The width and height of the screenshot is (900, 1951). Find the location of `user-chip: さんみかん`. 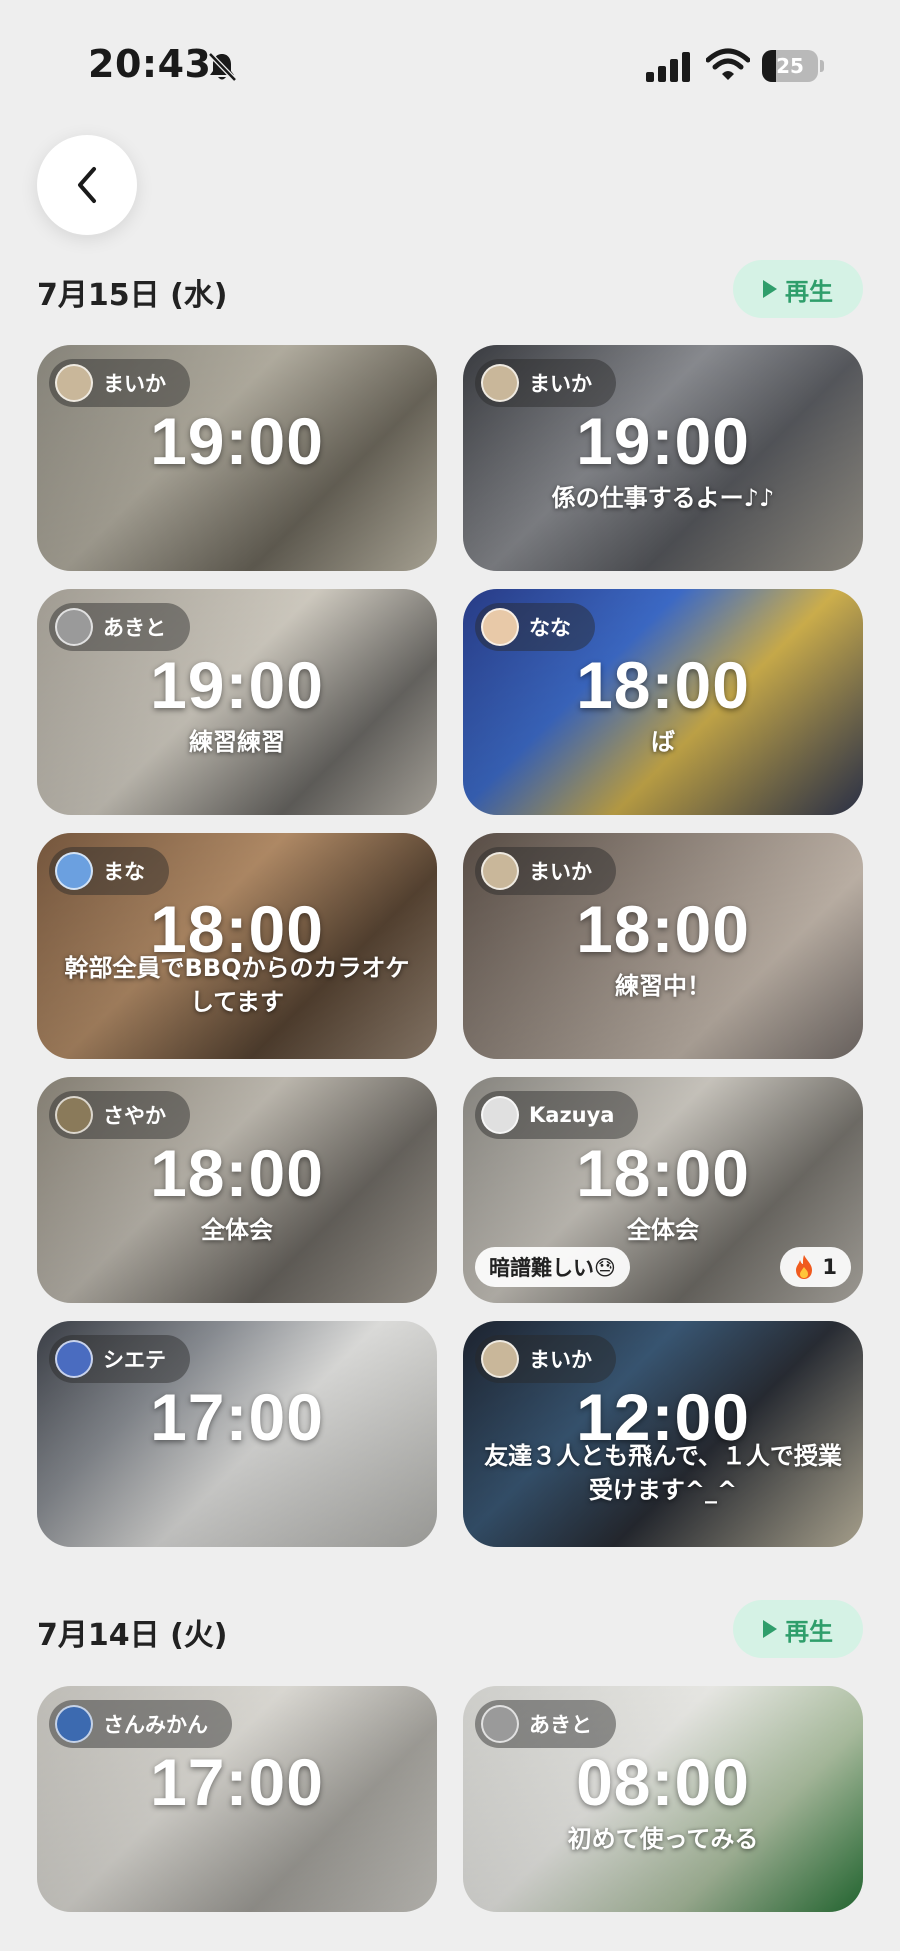

user-chip: さんみかん is located at coordinates (140, 1724).